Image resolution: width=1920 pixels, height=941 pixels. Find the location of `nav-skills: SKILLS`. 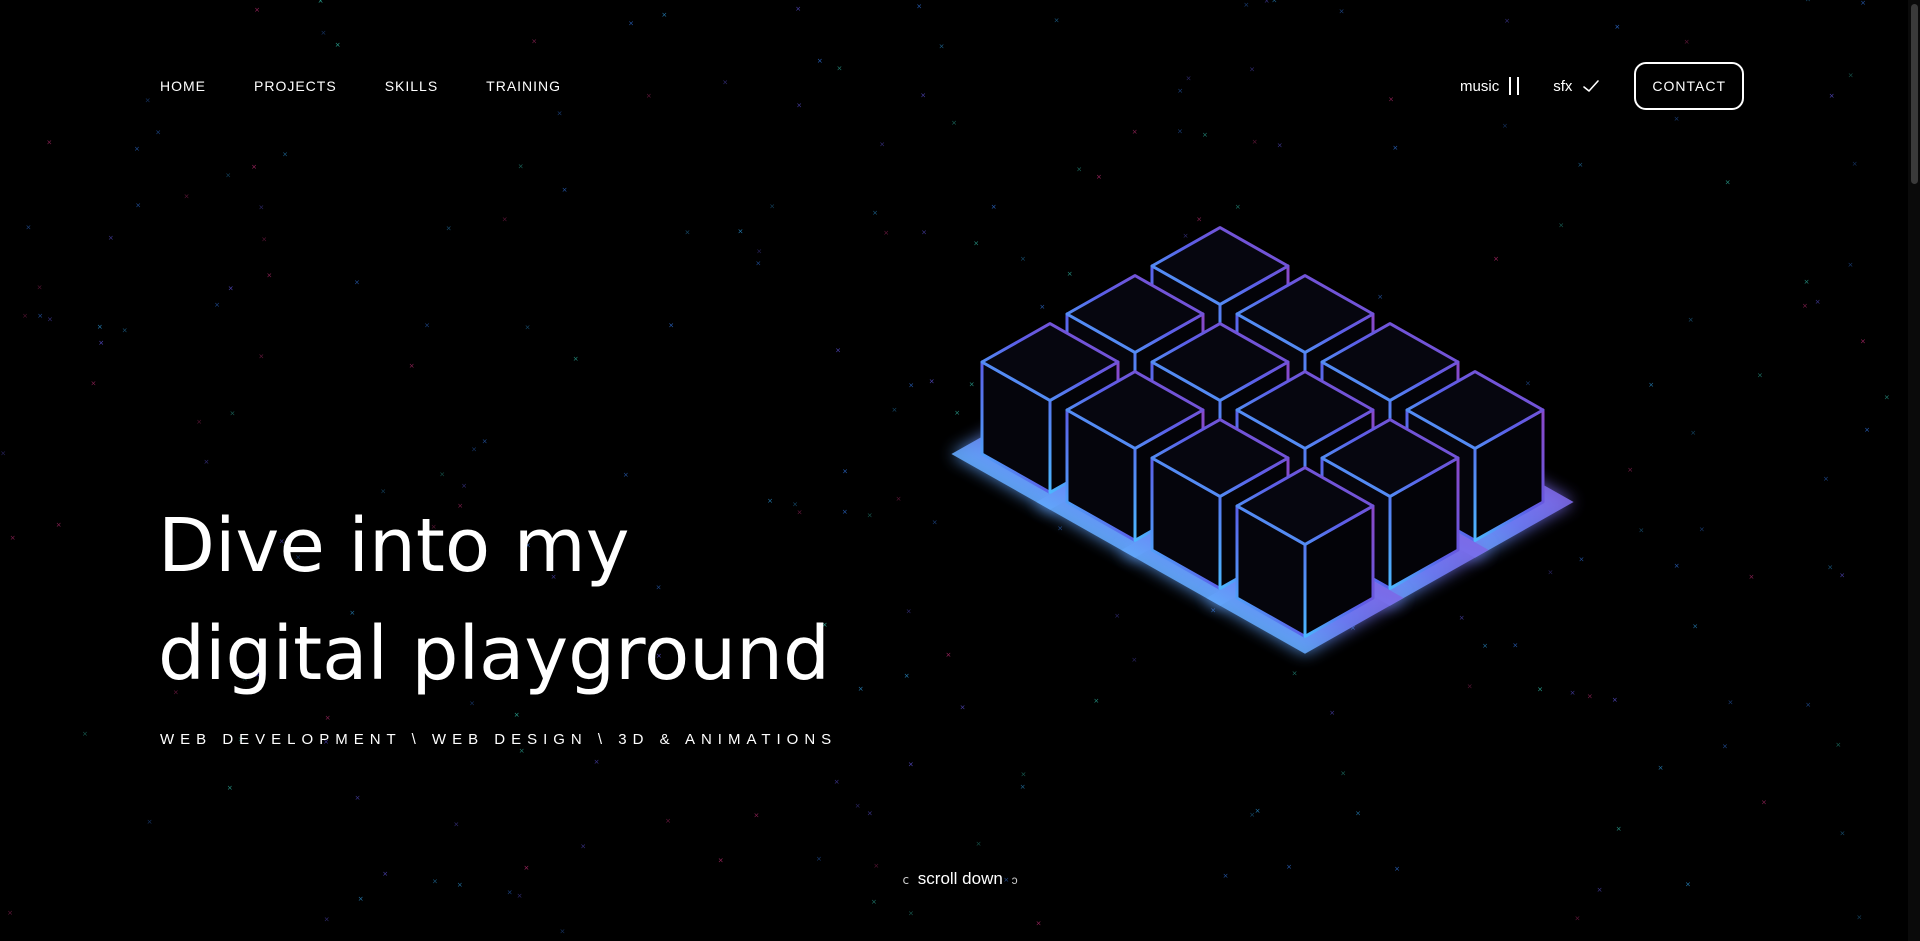

nav-skills: SKILLS is located at coordinates (411, 86).